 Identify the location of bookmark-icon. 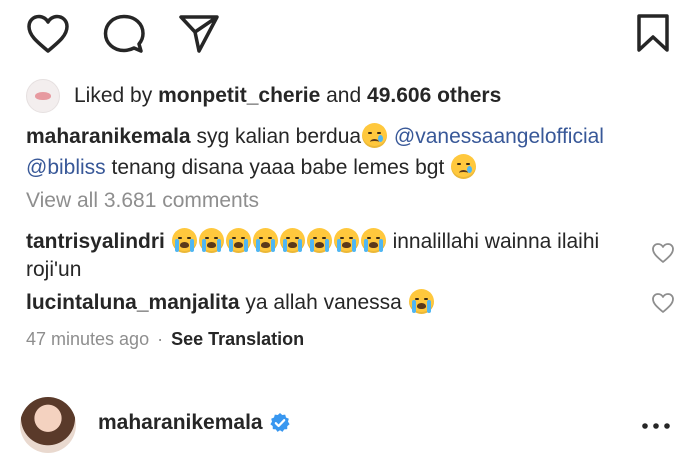
(653, 33).